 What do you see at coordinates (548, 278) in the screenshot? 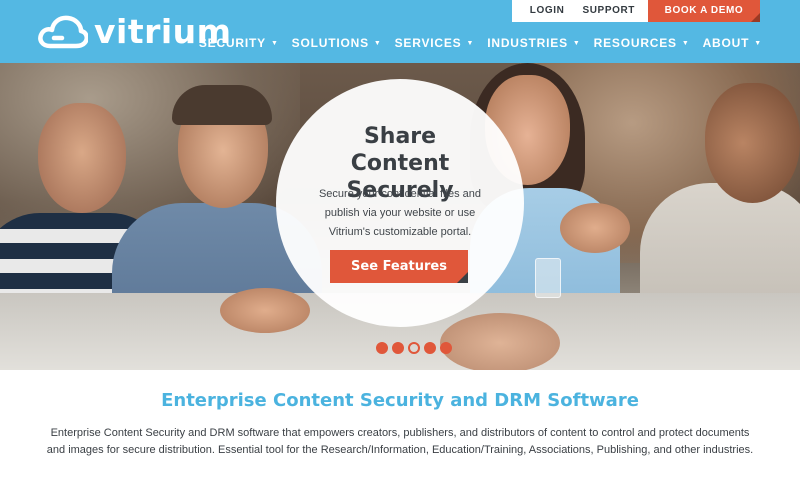
I see `hero-photo-glass` at bounding box center [548, 278].